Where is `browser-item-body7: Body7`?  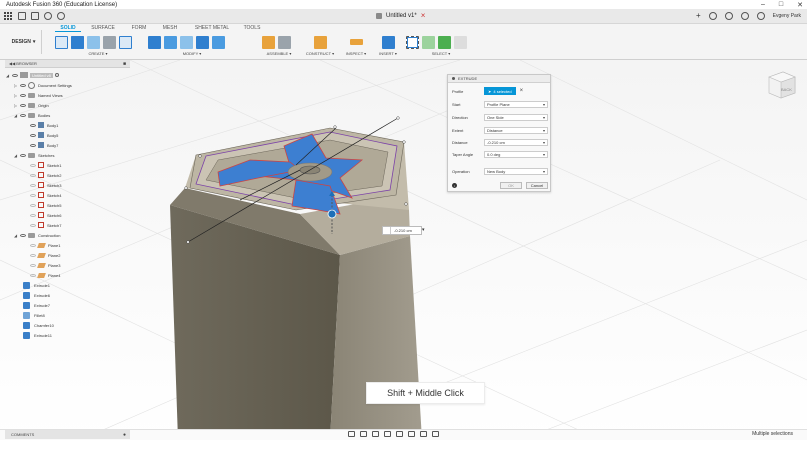
browser-item-body7: Body7 is located at coordinates (67, 145).